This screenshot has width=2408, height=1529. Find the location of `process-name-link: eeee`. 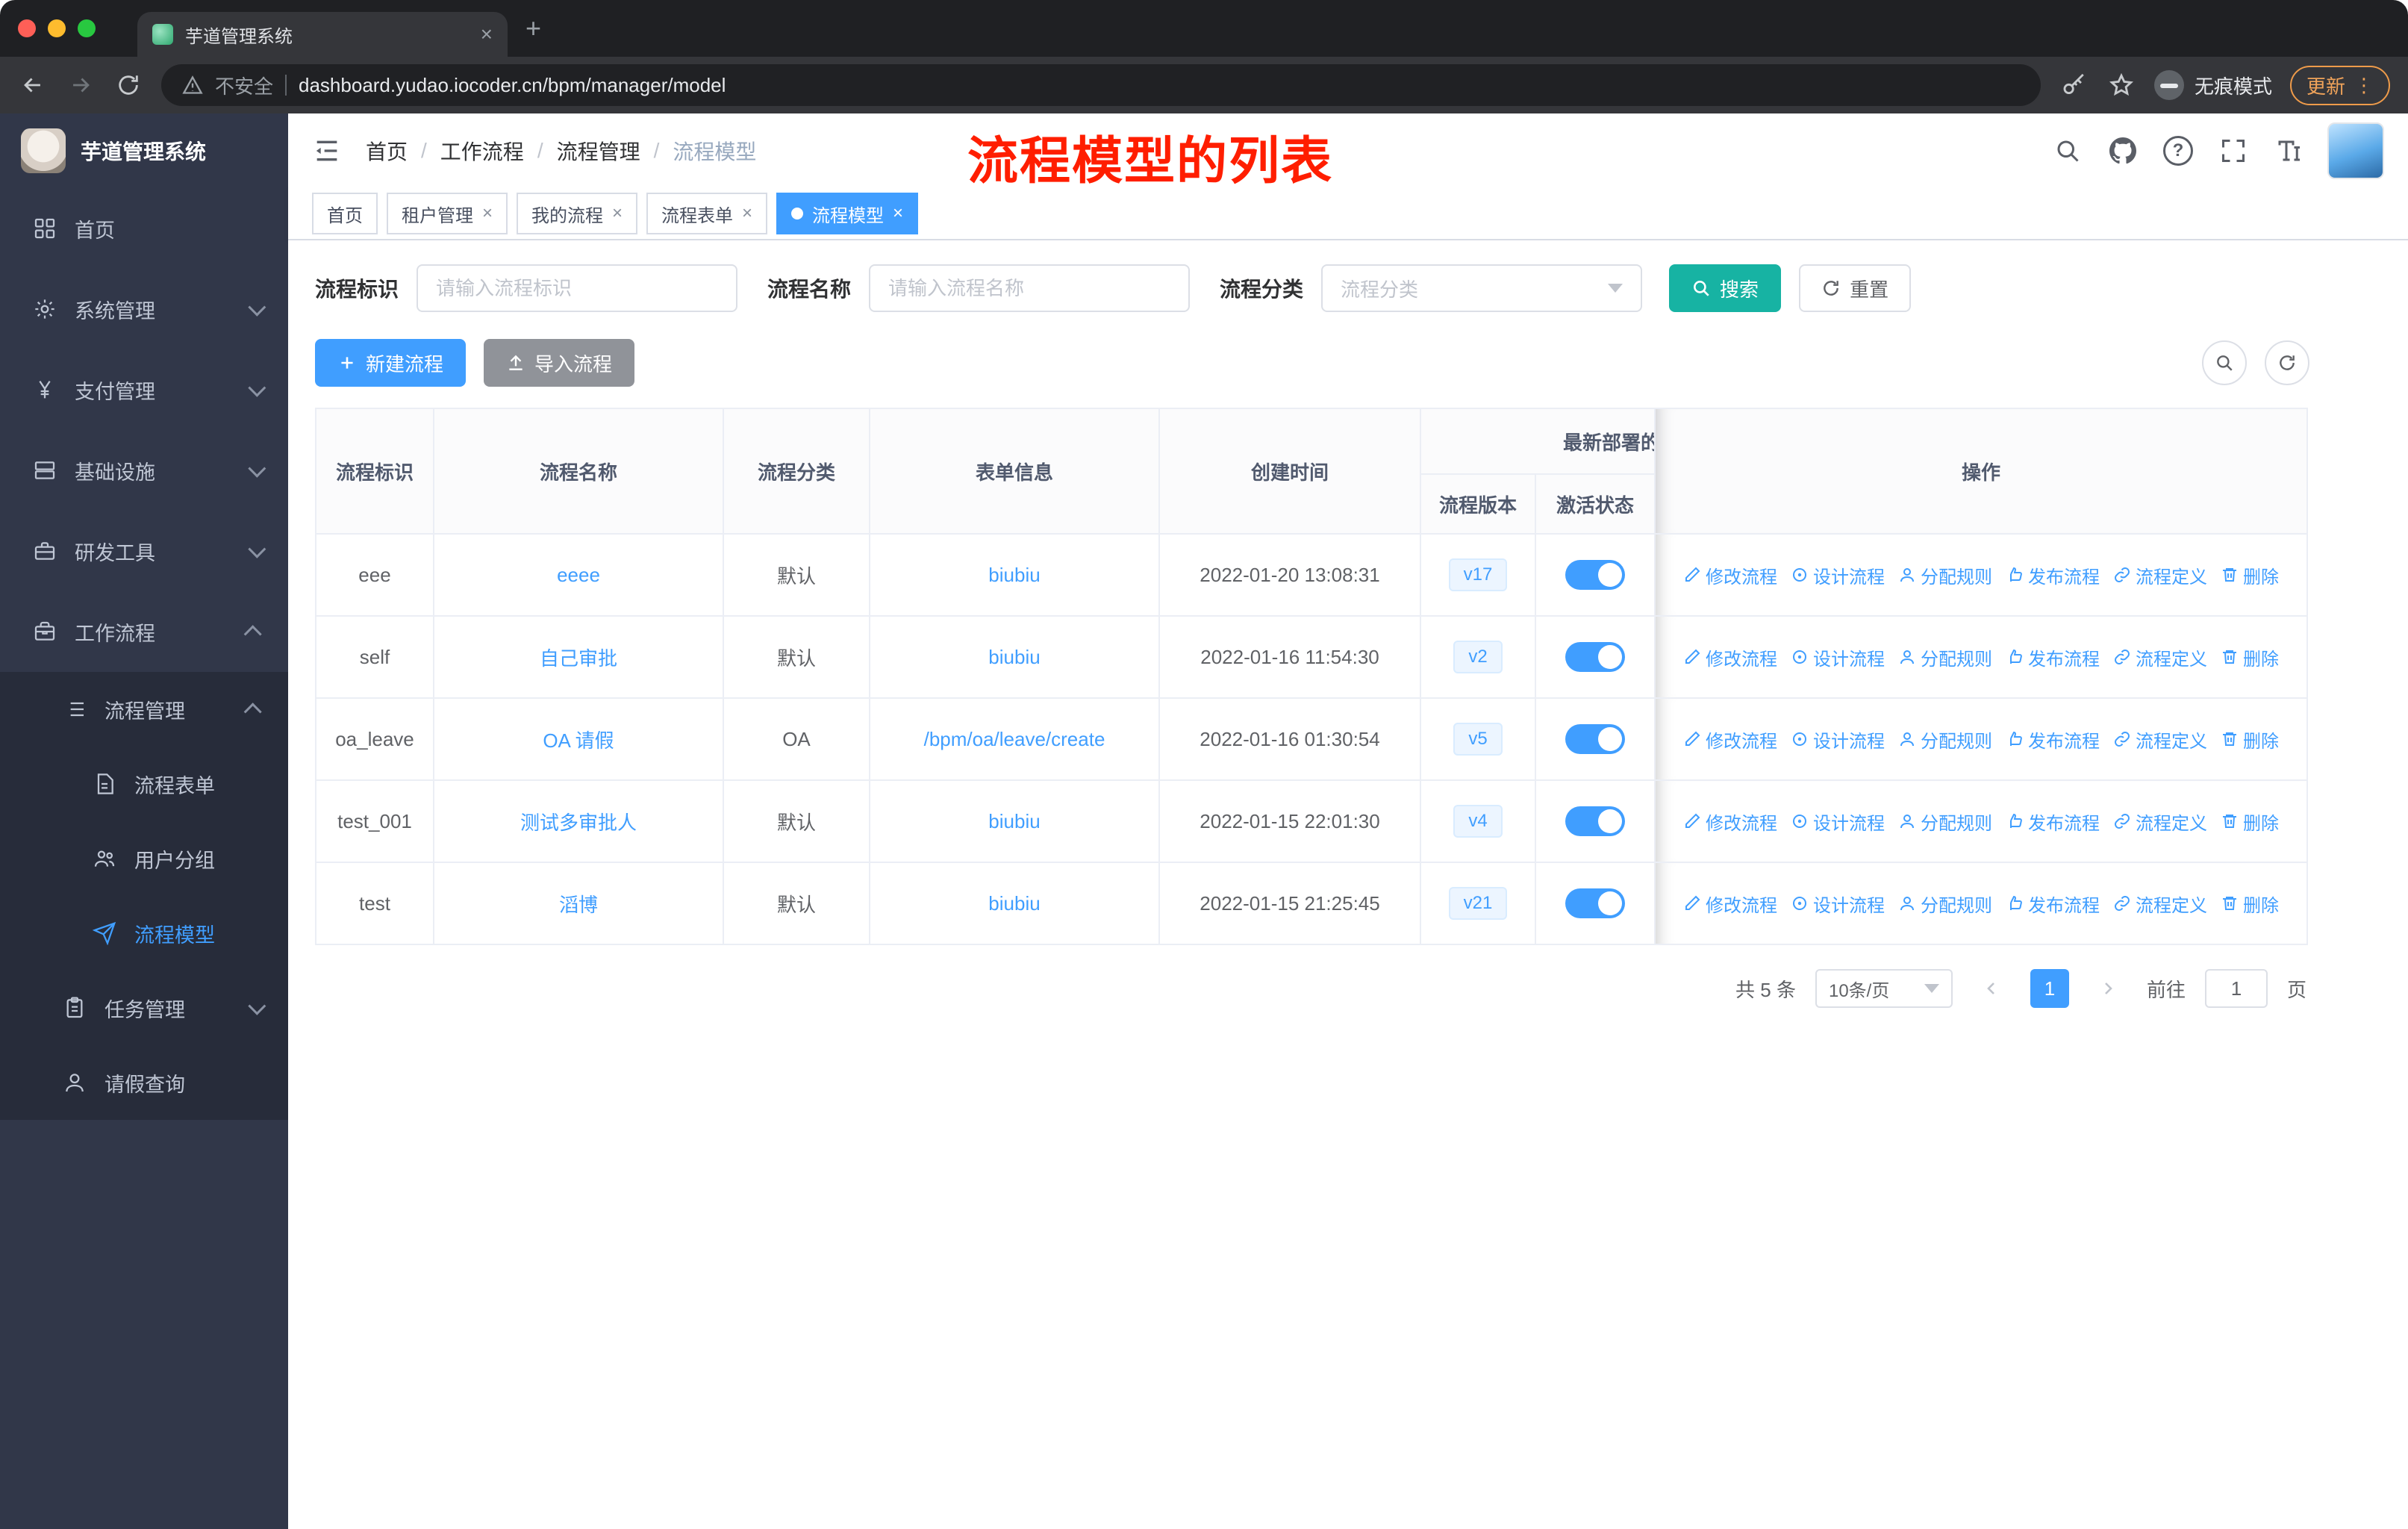

process-name-link: eeee is located at coordinates (578, 575).